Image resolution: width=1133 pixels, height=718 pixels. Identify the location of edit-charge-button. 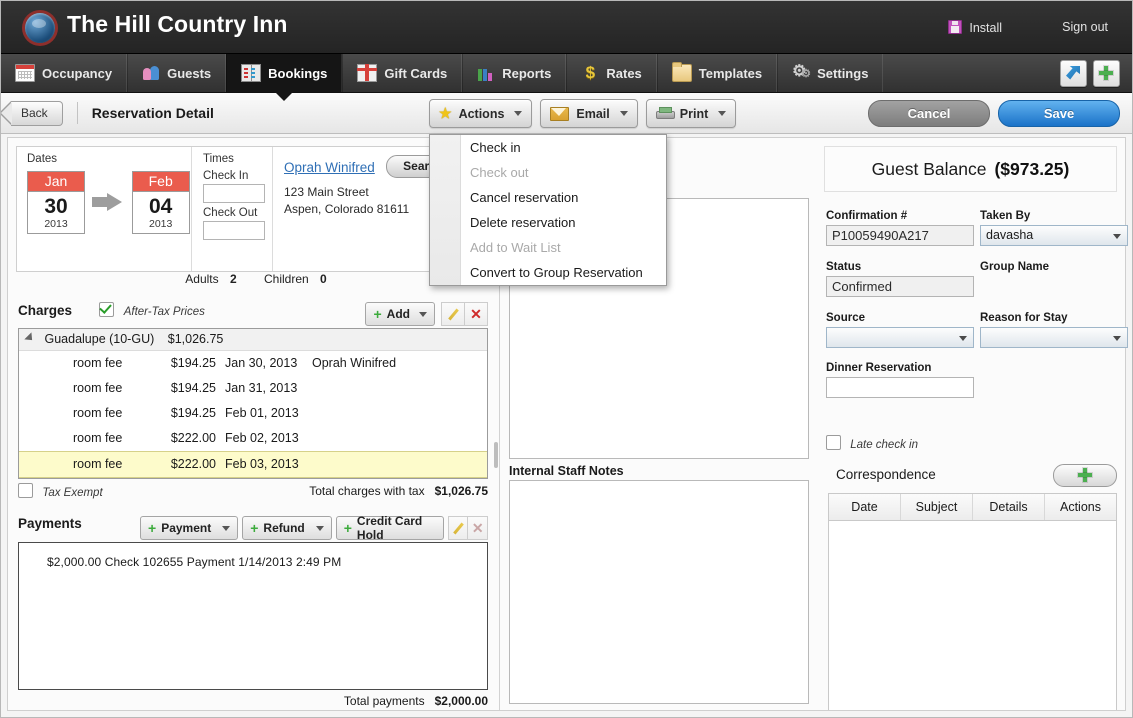
(453, 314).